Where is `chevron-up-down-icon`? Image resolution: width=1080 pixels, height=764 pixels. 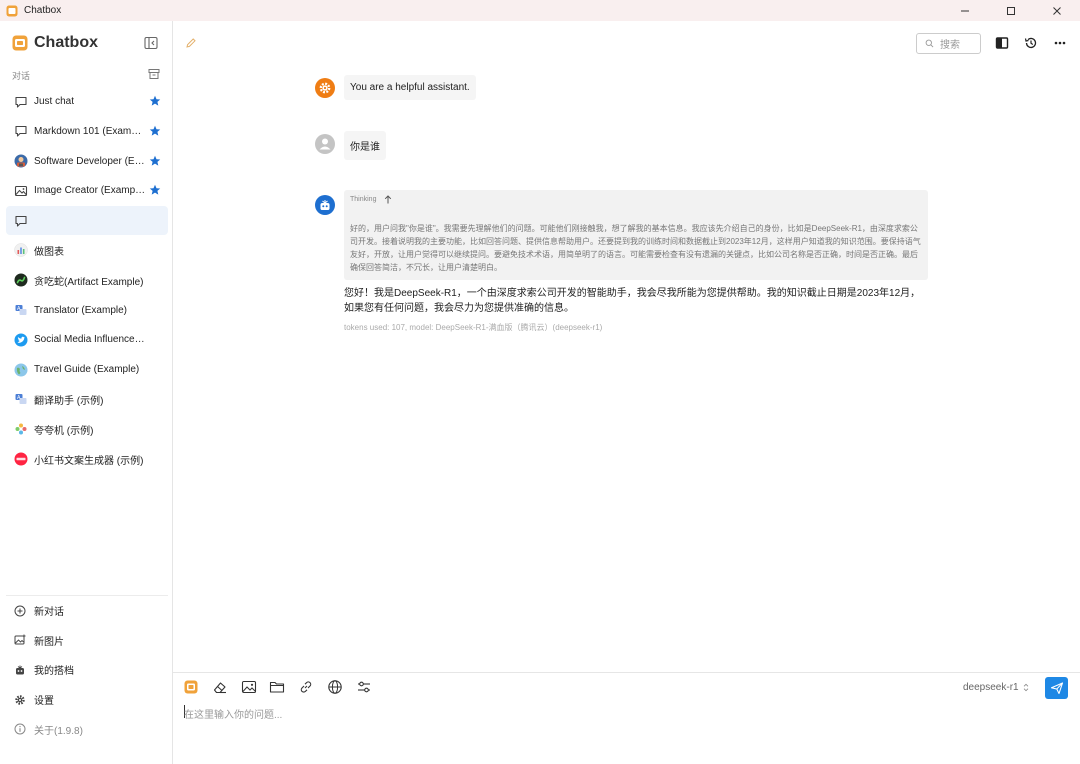
chevron-up-down-icon is located at coordinates (1025, 687).